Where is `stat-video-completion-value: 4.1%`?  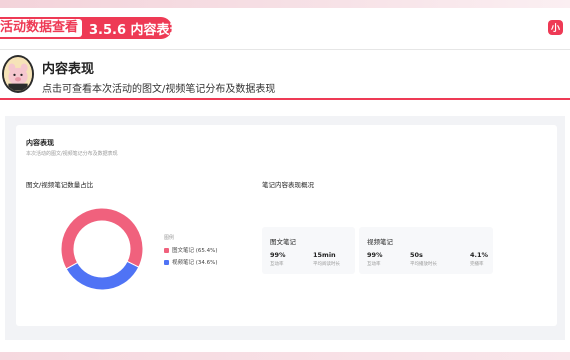
stat-video-completion-value: 4.1% is located at coordinates (479, 255).